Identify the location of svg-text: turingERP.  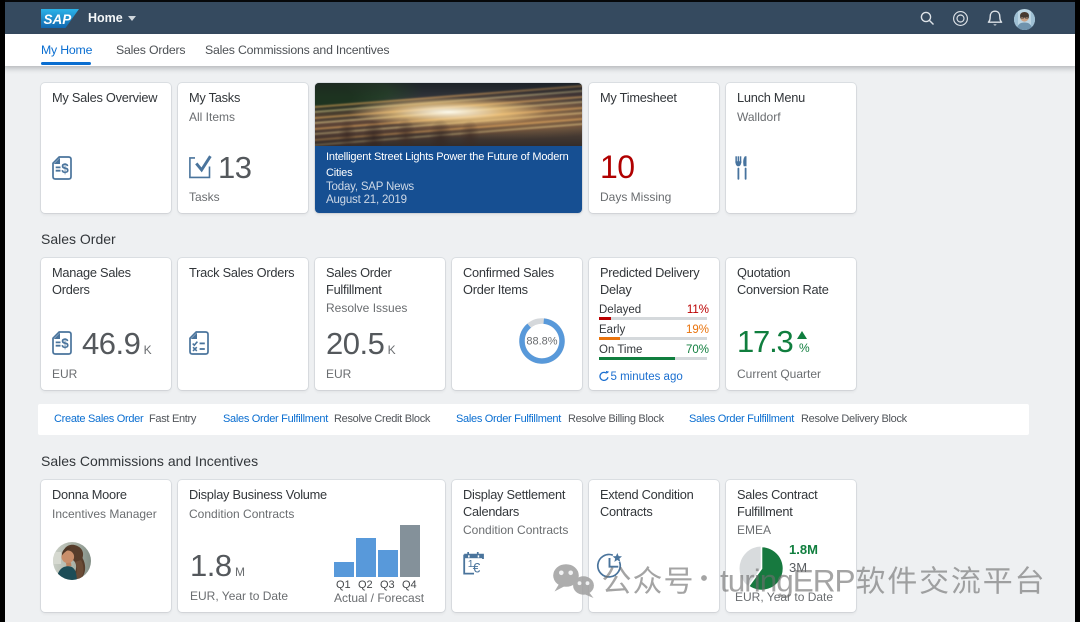
(787, 581).